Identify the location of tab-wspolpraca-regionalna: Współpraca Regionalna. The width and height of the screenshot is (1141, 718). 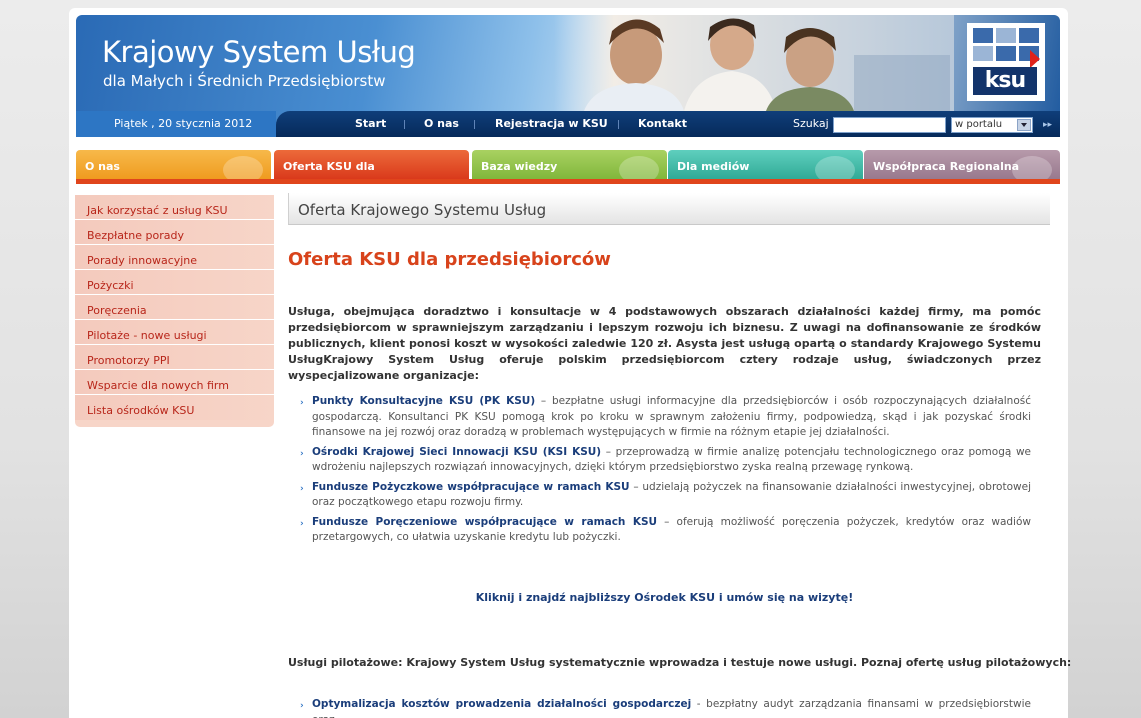
(962, 165).